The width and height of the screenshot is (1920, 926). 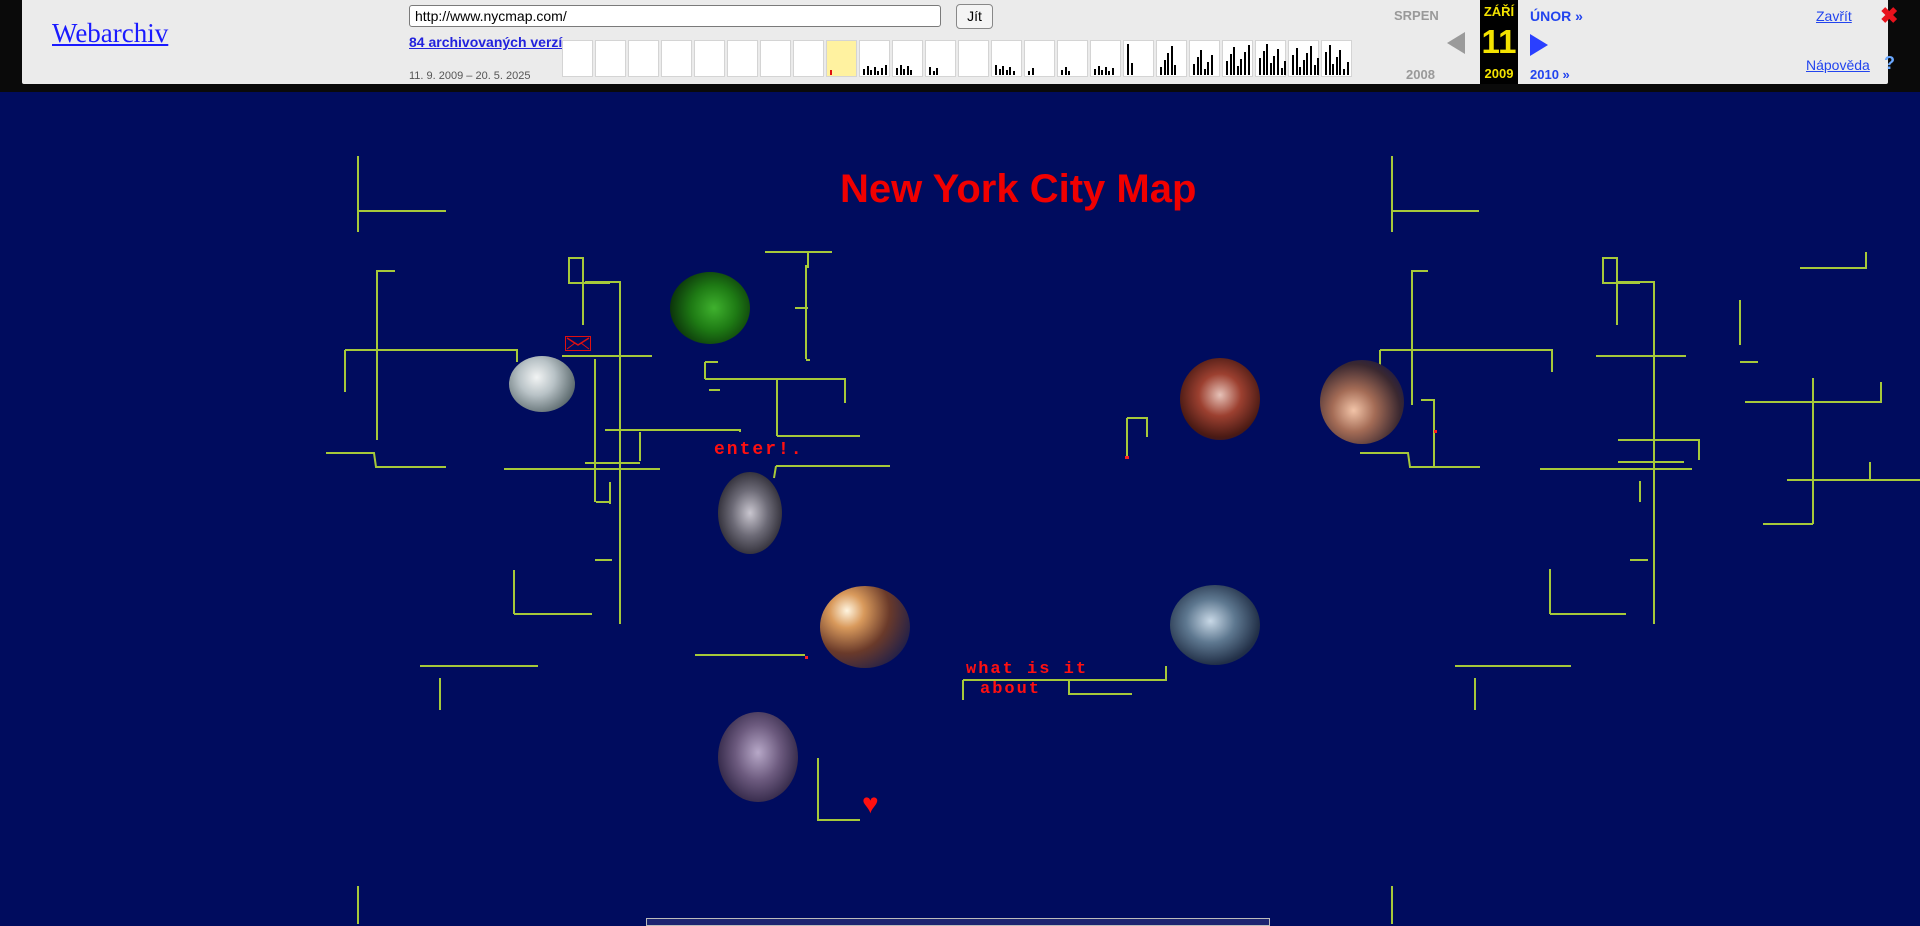 I want to click on portrait-image, so click(x=750, y=513).